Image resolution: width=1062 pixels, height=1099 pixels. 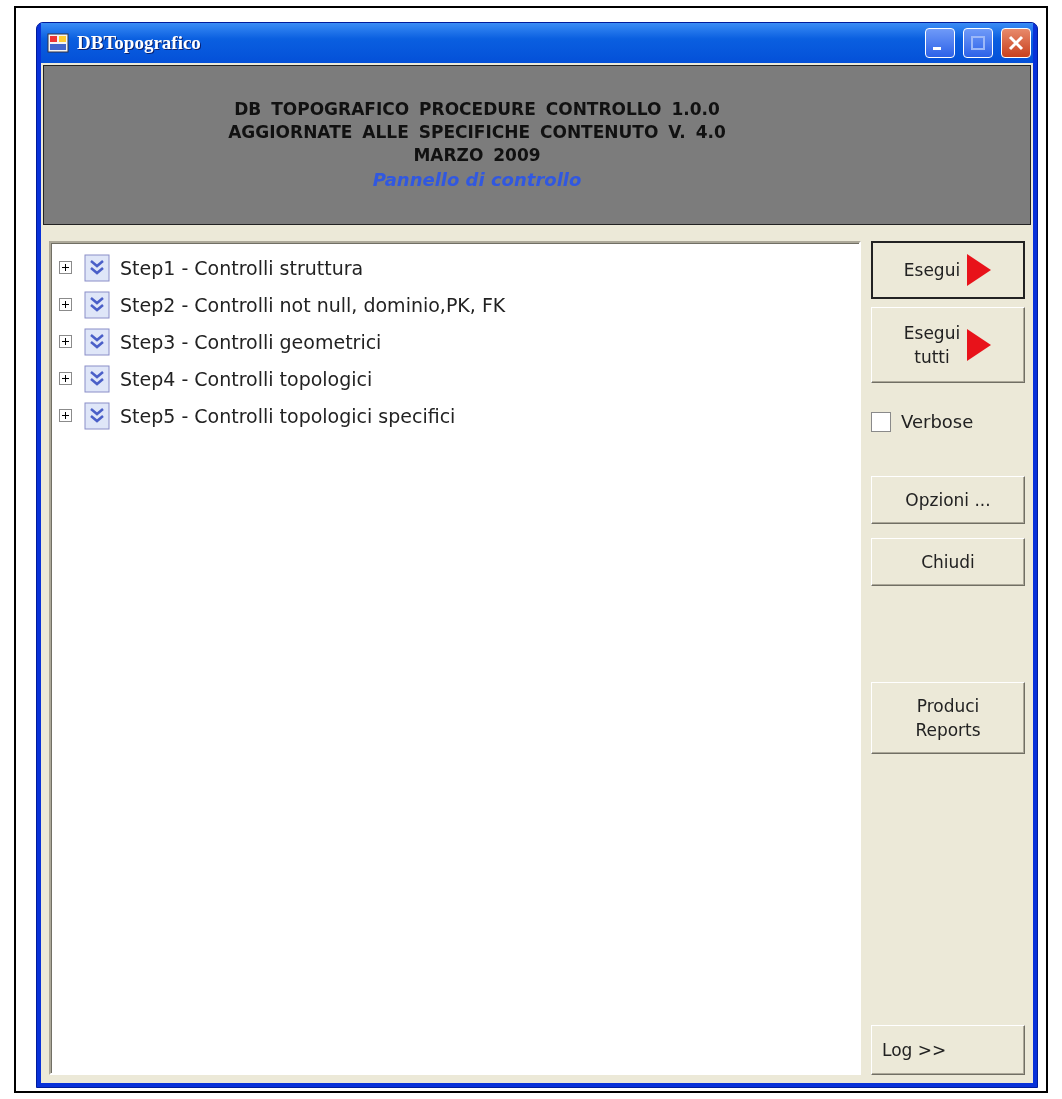 What do you see at coordinates (948, 270) in the screenshot?
I see `action-button: Esegui` at bounding box center [948, 270].